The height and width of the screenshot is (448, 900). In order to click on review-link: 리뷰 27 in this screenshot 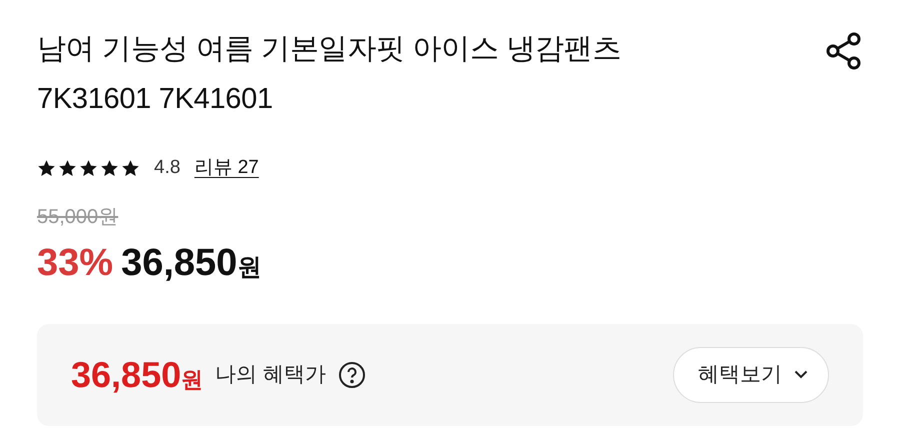, I will do `click(226, 168)`.